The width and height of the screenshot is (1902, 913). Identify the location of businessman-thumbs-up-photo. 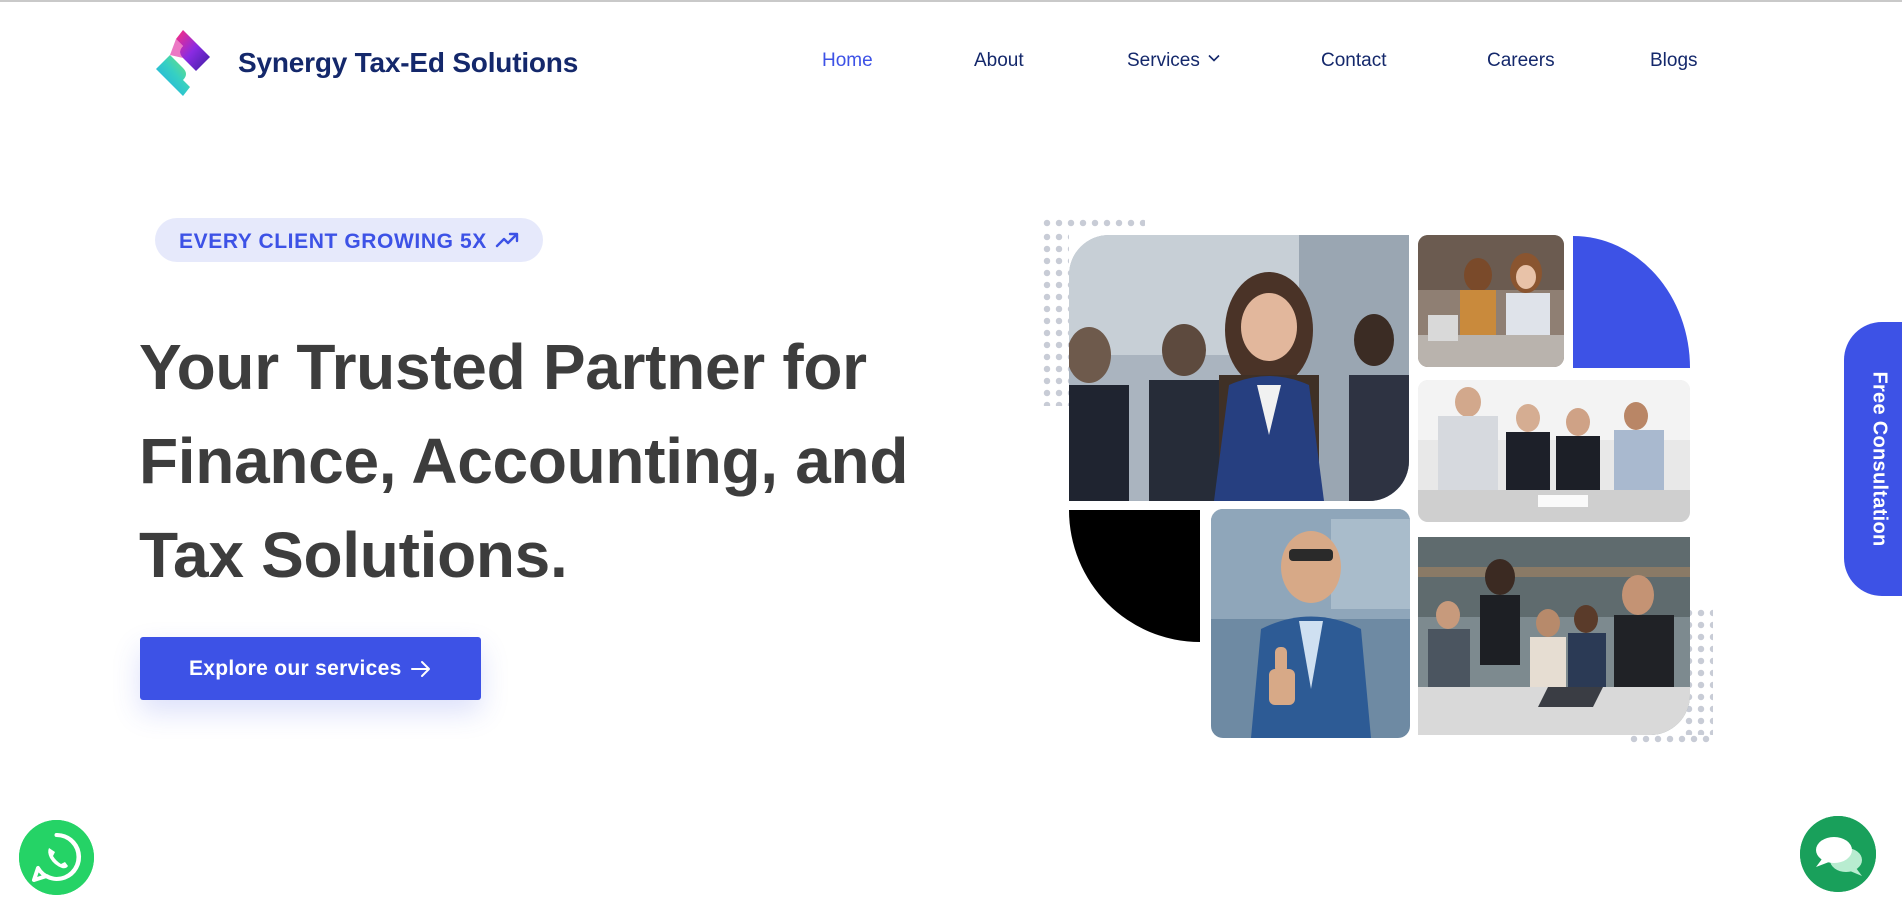
(1310, 623).